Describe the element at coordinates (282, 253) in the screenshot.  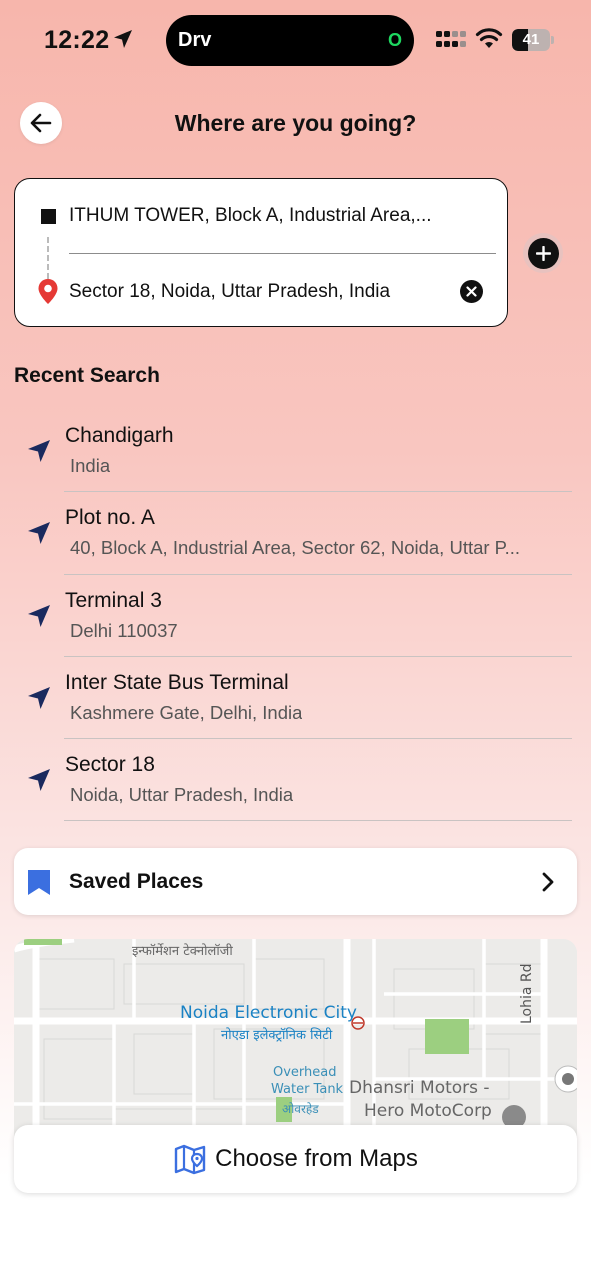
I see `route-divider` at that location.